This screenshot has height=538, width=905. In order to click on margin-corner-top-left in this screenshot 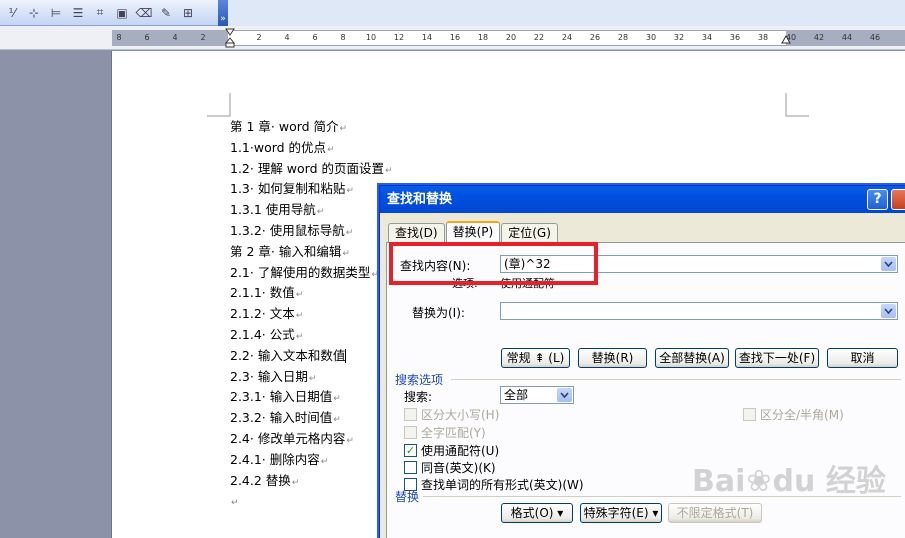, I will do `click(219, 105)`.